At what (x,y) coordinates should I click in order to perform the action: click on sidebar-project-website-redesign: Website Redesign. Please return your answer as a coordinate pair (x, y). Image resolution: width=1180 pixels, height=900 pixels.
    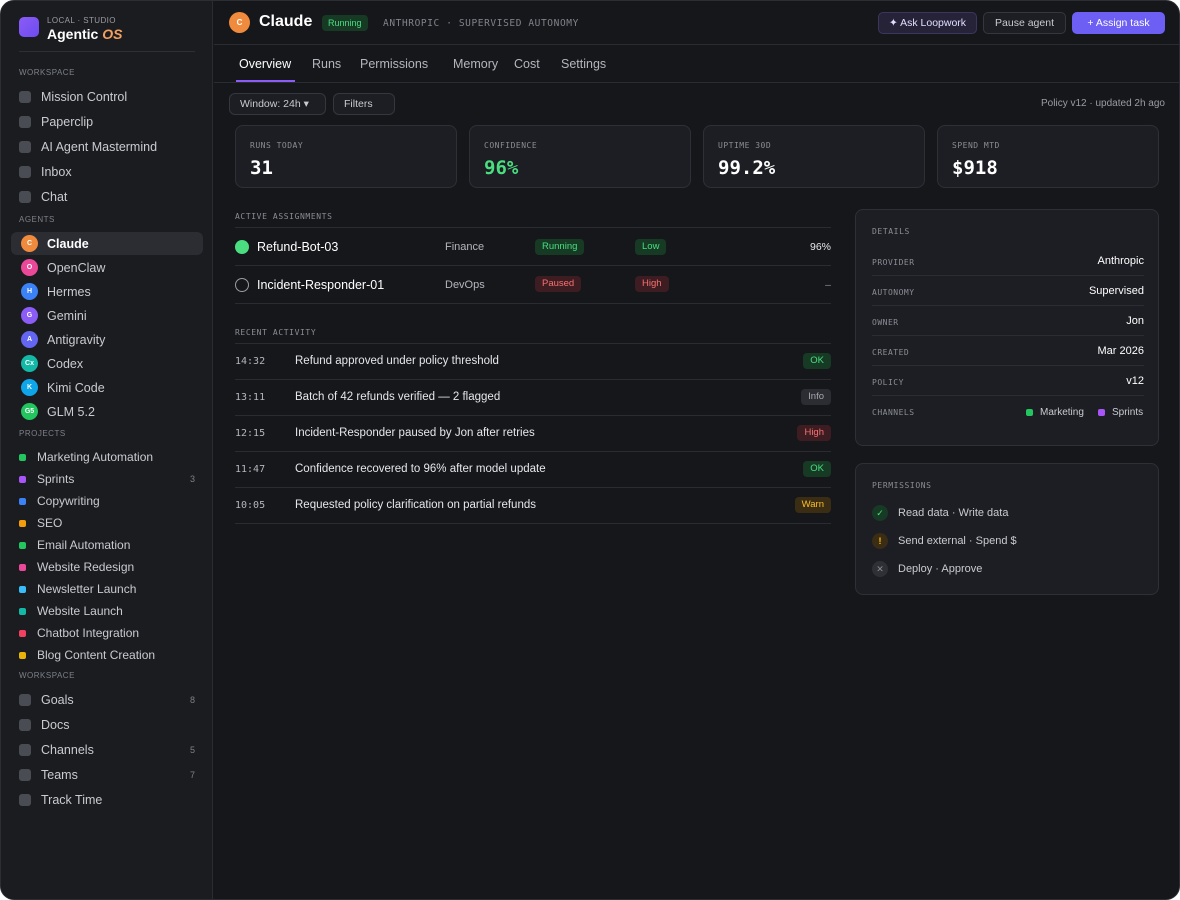
    Looking at the image, I should click on (107, 567).